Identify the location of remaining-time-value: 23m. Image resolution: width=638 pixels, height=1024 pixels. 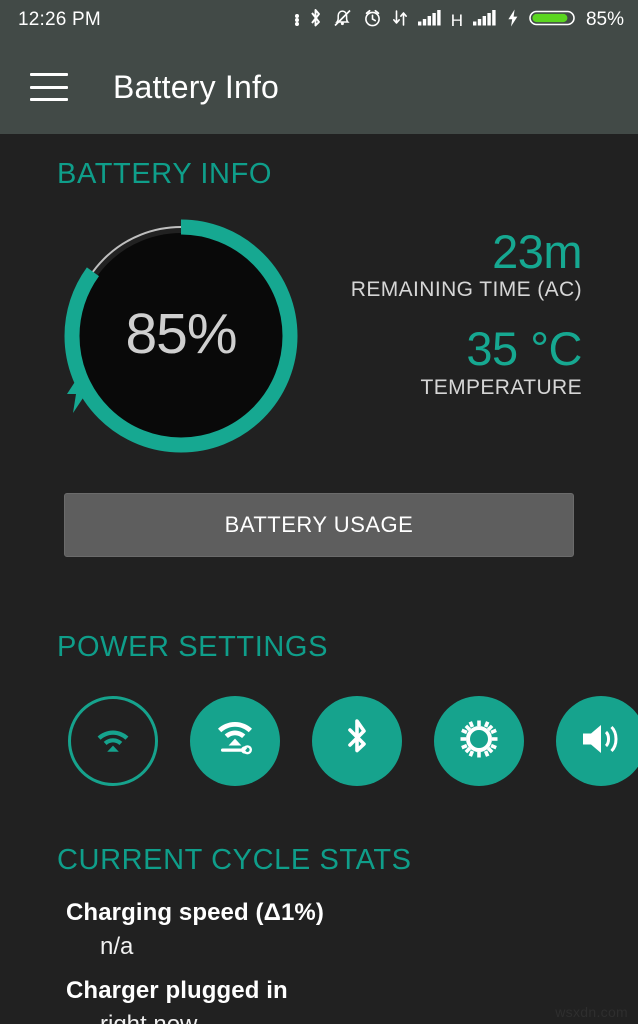
(537, 251).